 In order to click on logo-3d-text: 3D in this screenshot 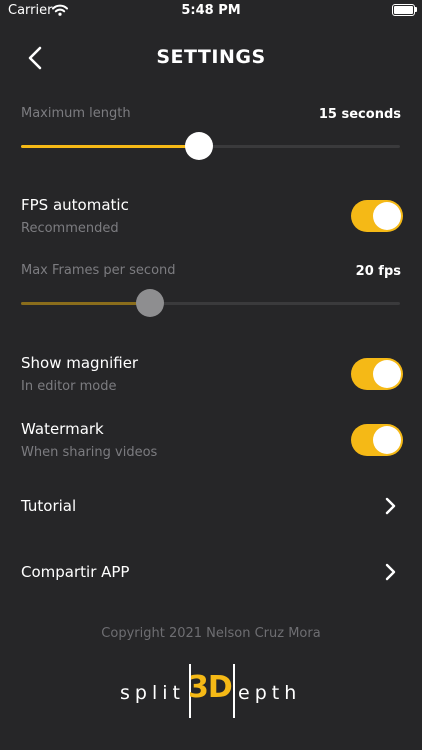, I will do `click(210, 687)`.